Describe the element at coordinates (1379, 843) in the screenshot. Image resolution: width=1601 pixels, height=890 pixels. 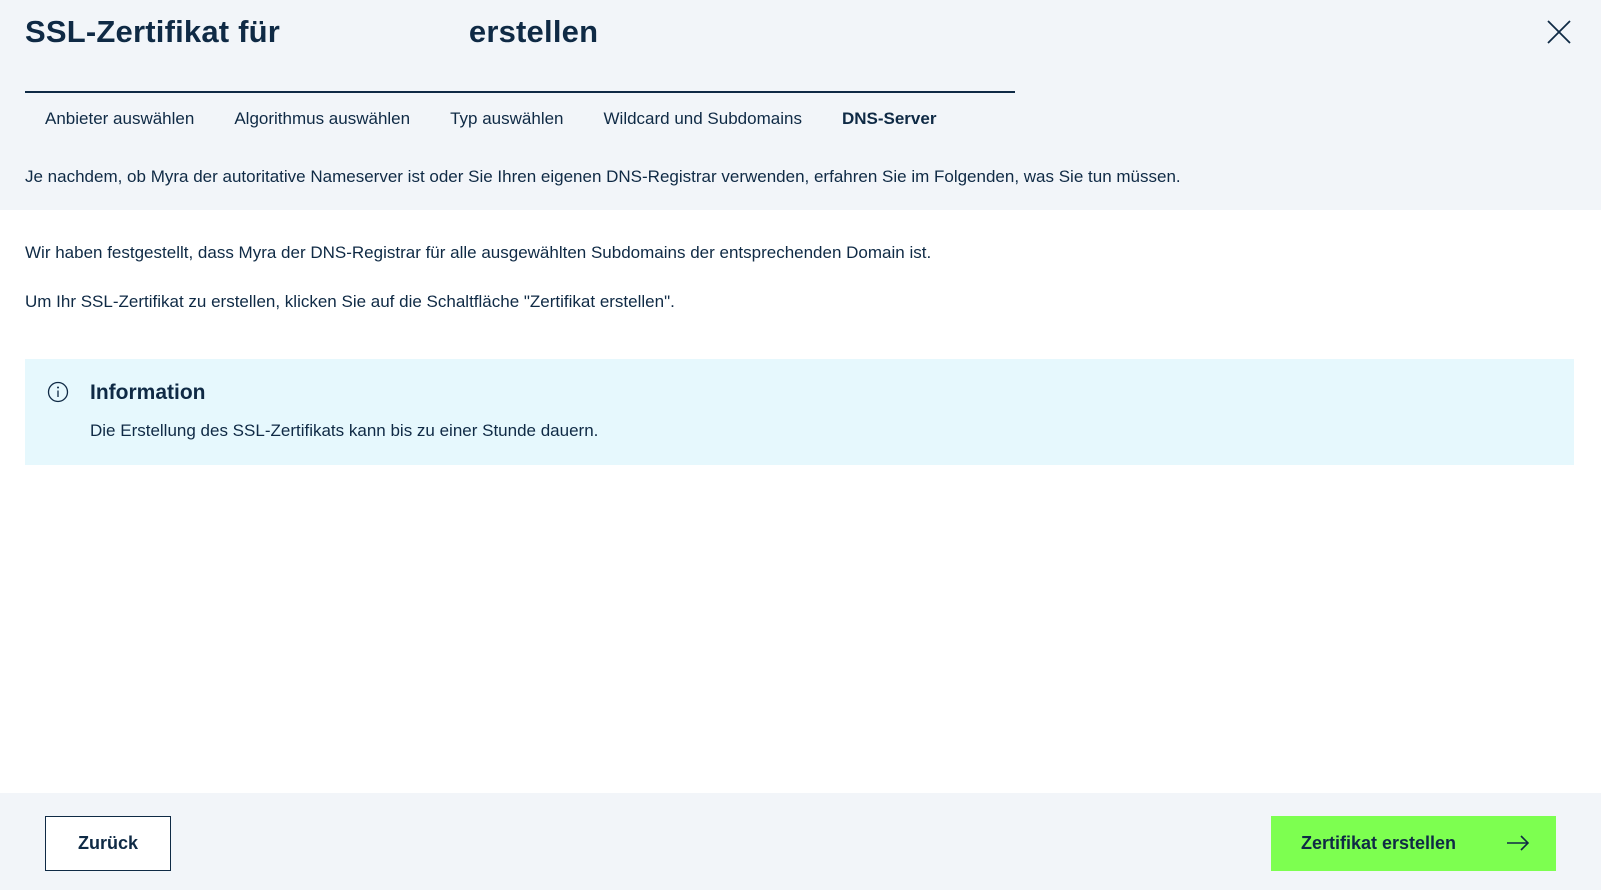
I see `create-certificate-label: Zertifikat erstellen` at that location.